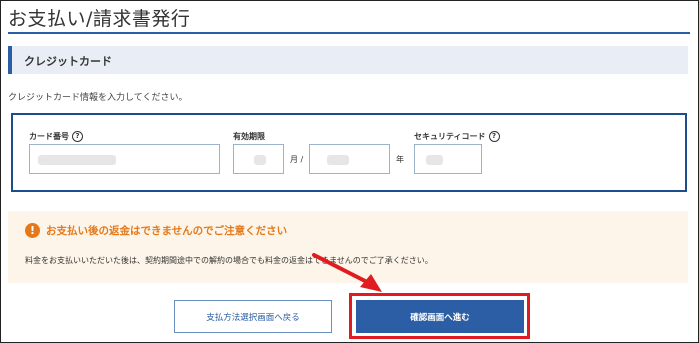 This screenshot has width=699, height=343. I want to click on annotation-arrow-head, so click(371, 283).